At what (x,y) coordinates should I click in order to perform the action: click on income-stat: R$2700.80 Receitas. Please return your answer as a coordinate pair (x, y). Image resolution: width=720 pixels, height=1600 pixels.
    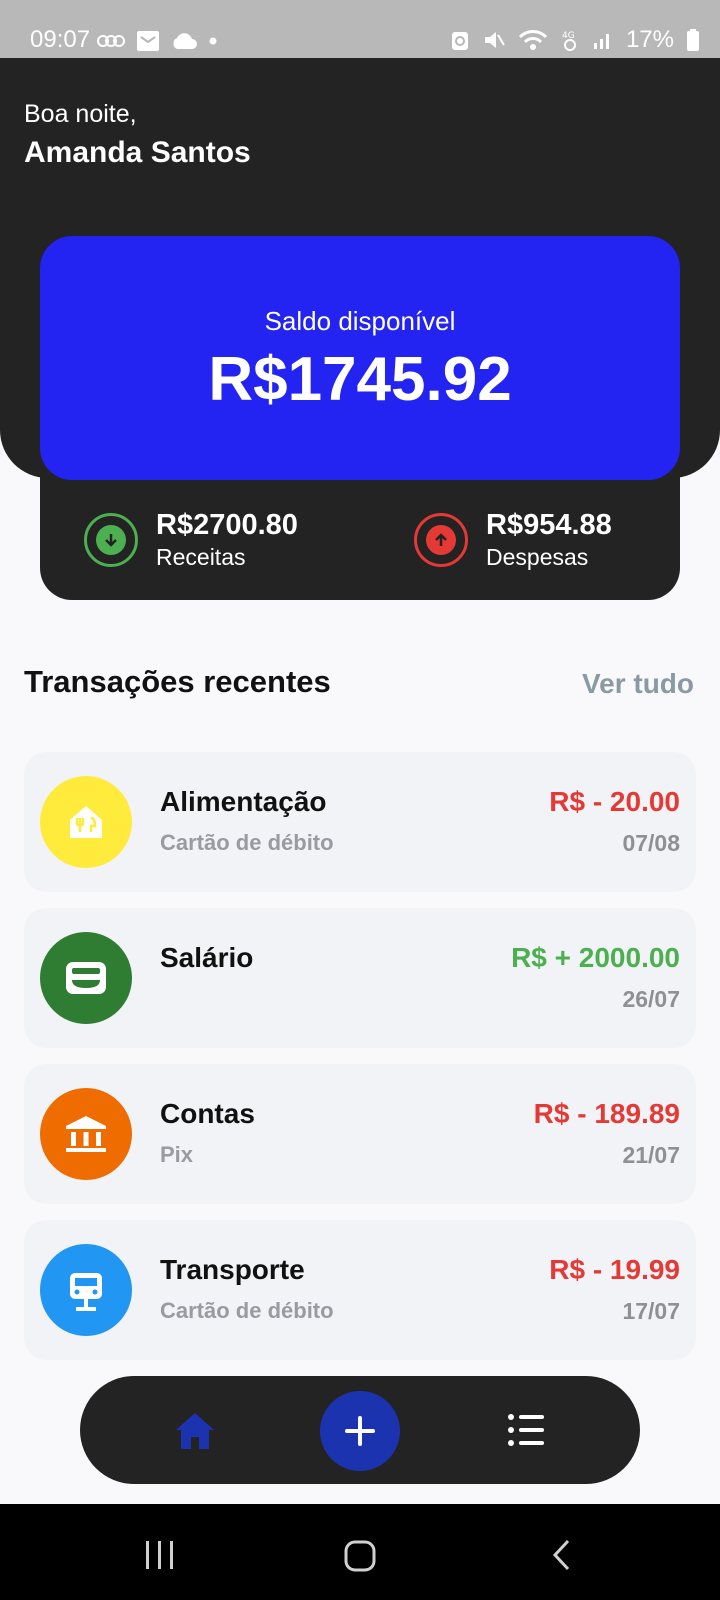
    Looking at the image, I should click on (191, 540).